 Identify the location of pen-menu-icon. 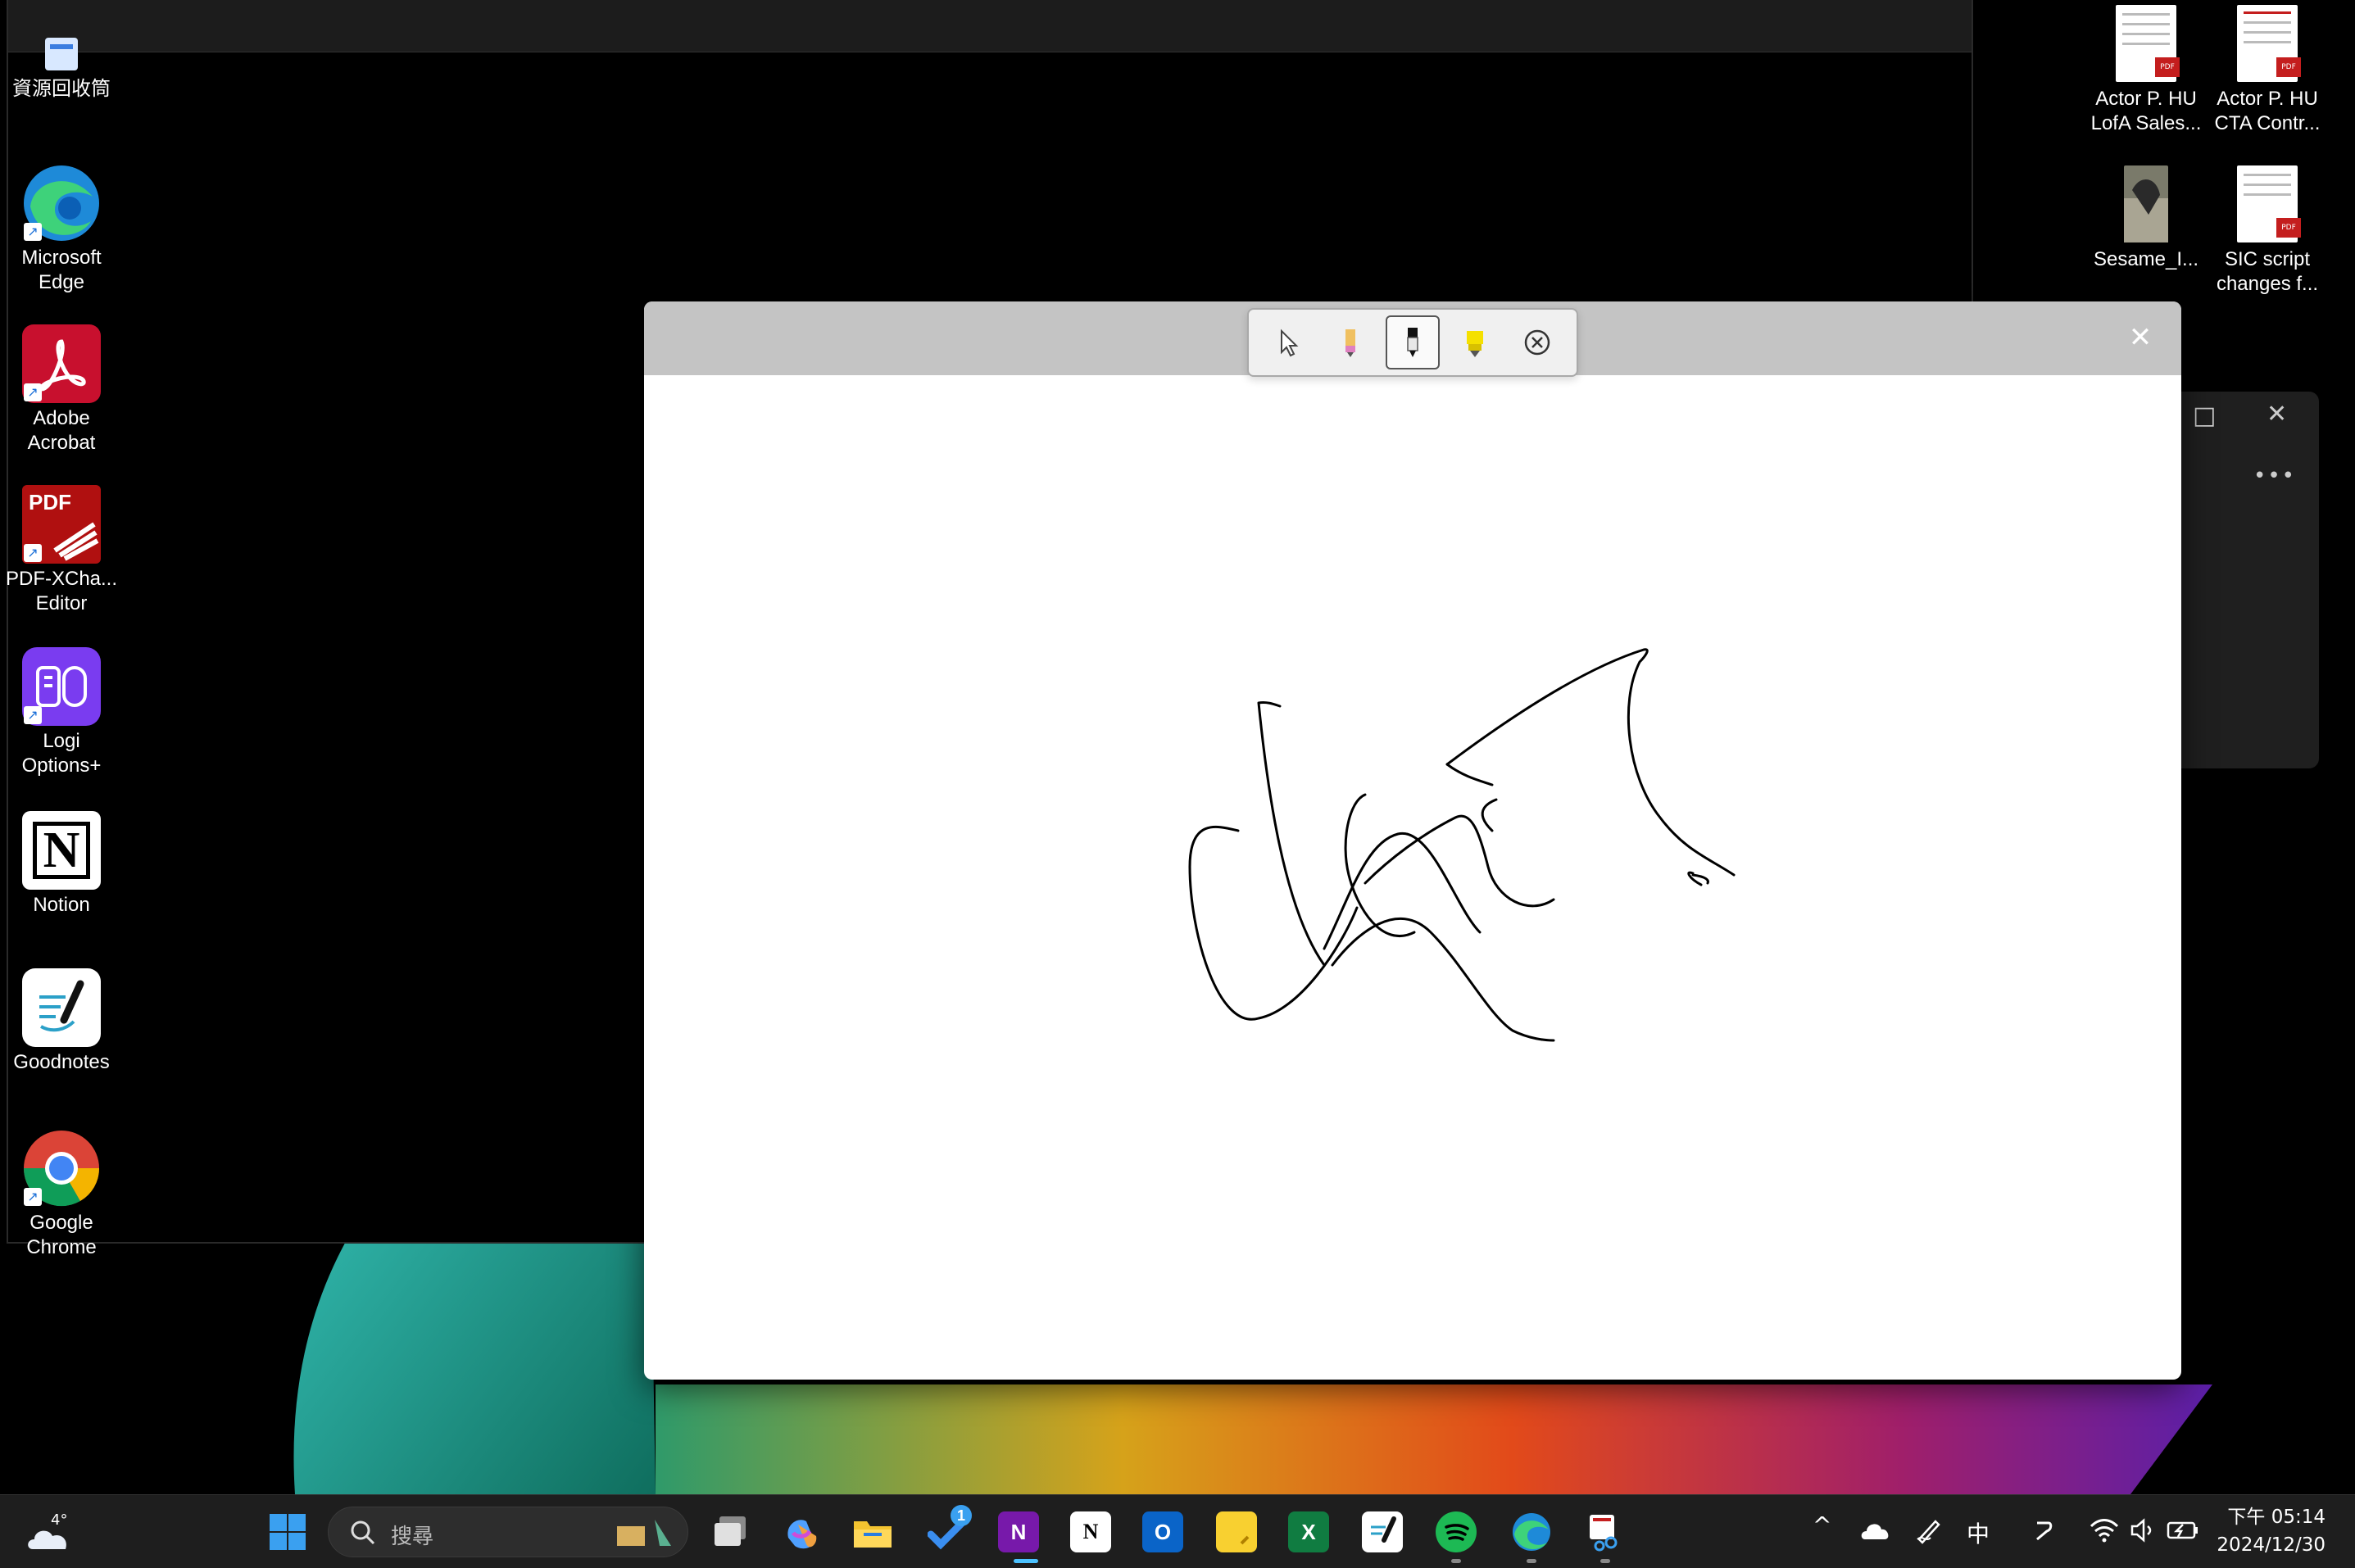
(1929, 1529).